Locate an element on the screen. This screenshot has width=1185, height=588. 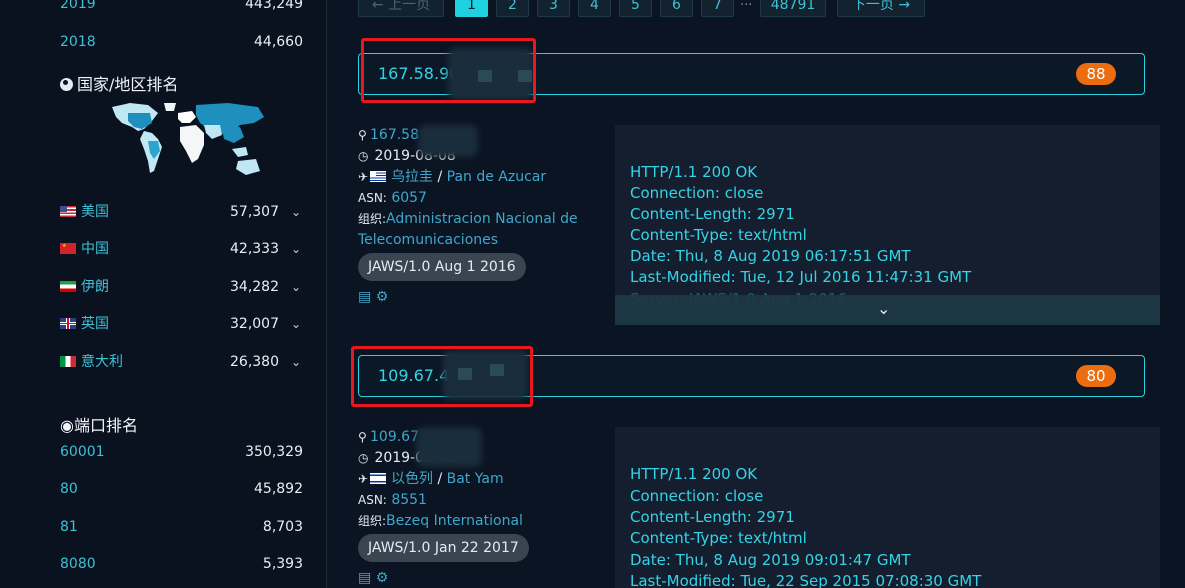
page-button-2: 2 is located at coordinates (512, 8).